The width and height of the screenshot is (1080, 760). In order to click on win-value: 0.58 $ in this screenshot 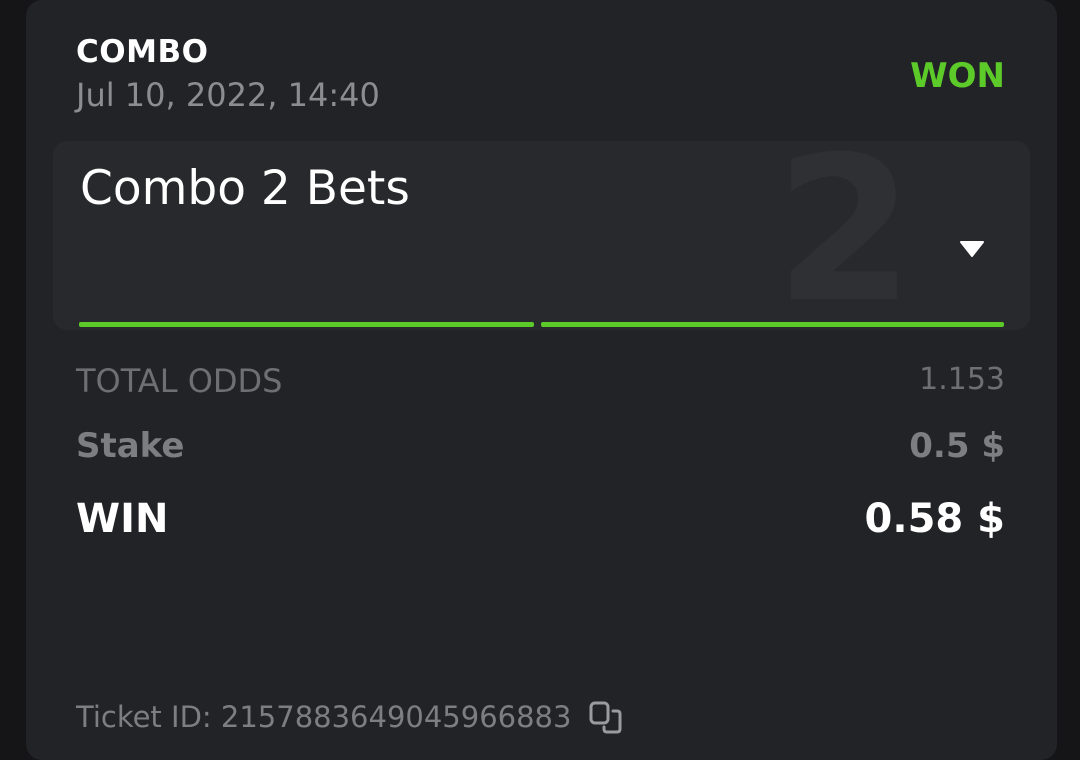, I will do `click(934, 519)`.